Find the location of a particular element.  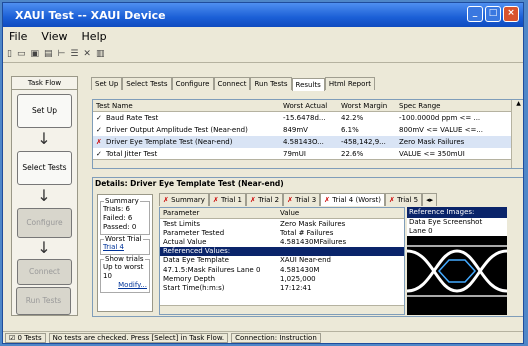

menu-file: File is located at coordinates (18, 36).